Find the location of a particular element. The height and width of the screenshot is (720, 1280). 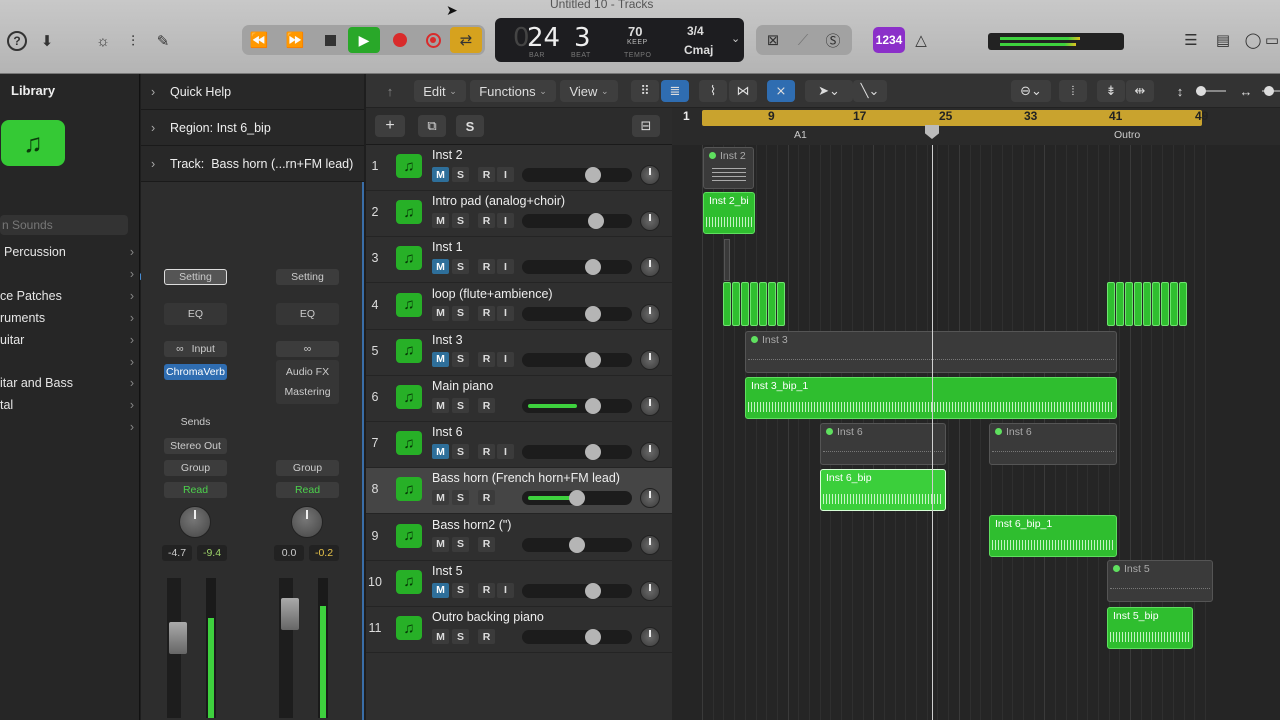

chromaverb-plugin: ChromaVerb is located at coordinates (195, 372).